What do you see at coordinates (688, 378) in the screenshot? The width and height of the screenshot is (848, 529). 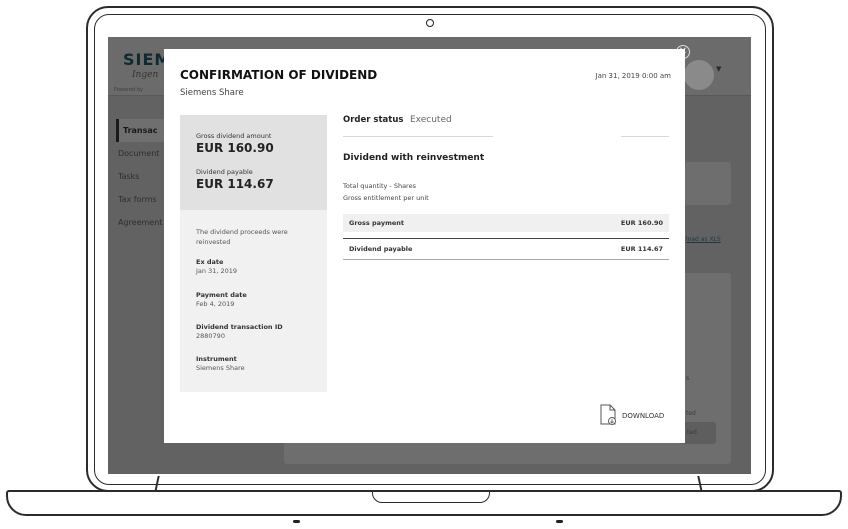 I see `background-text: s` at bounding box center [688, 378].